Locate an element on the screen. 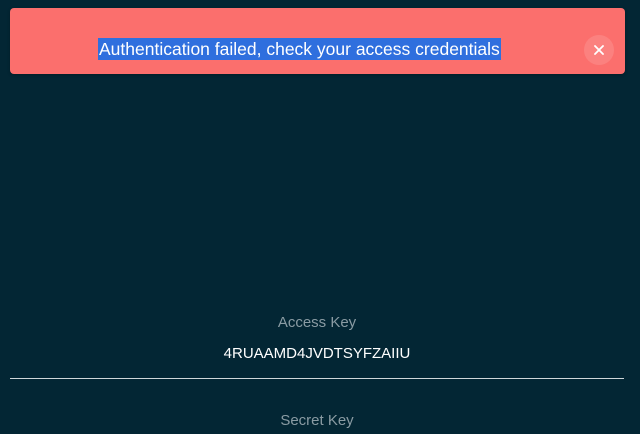 The height and width of the screenshot is (434, 640). access-key-label-row: Access Key is located at coordinates (317, 323).